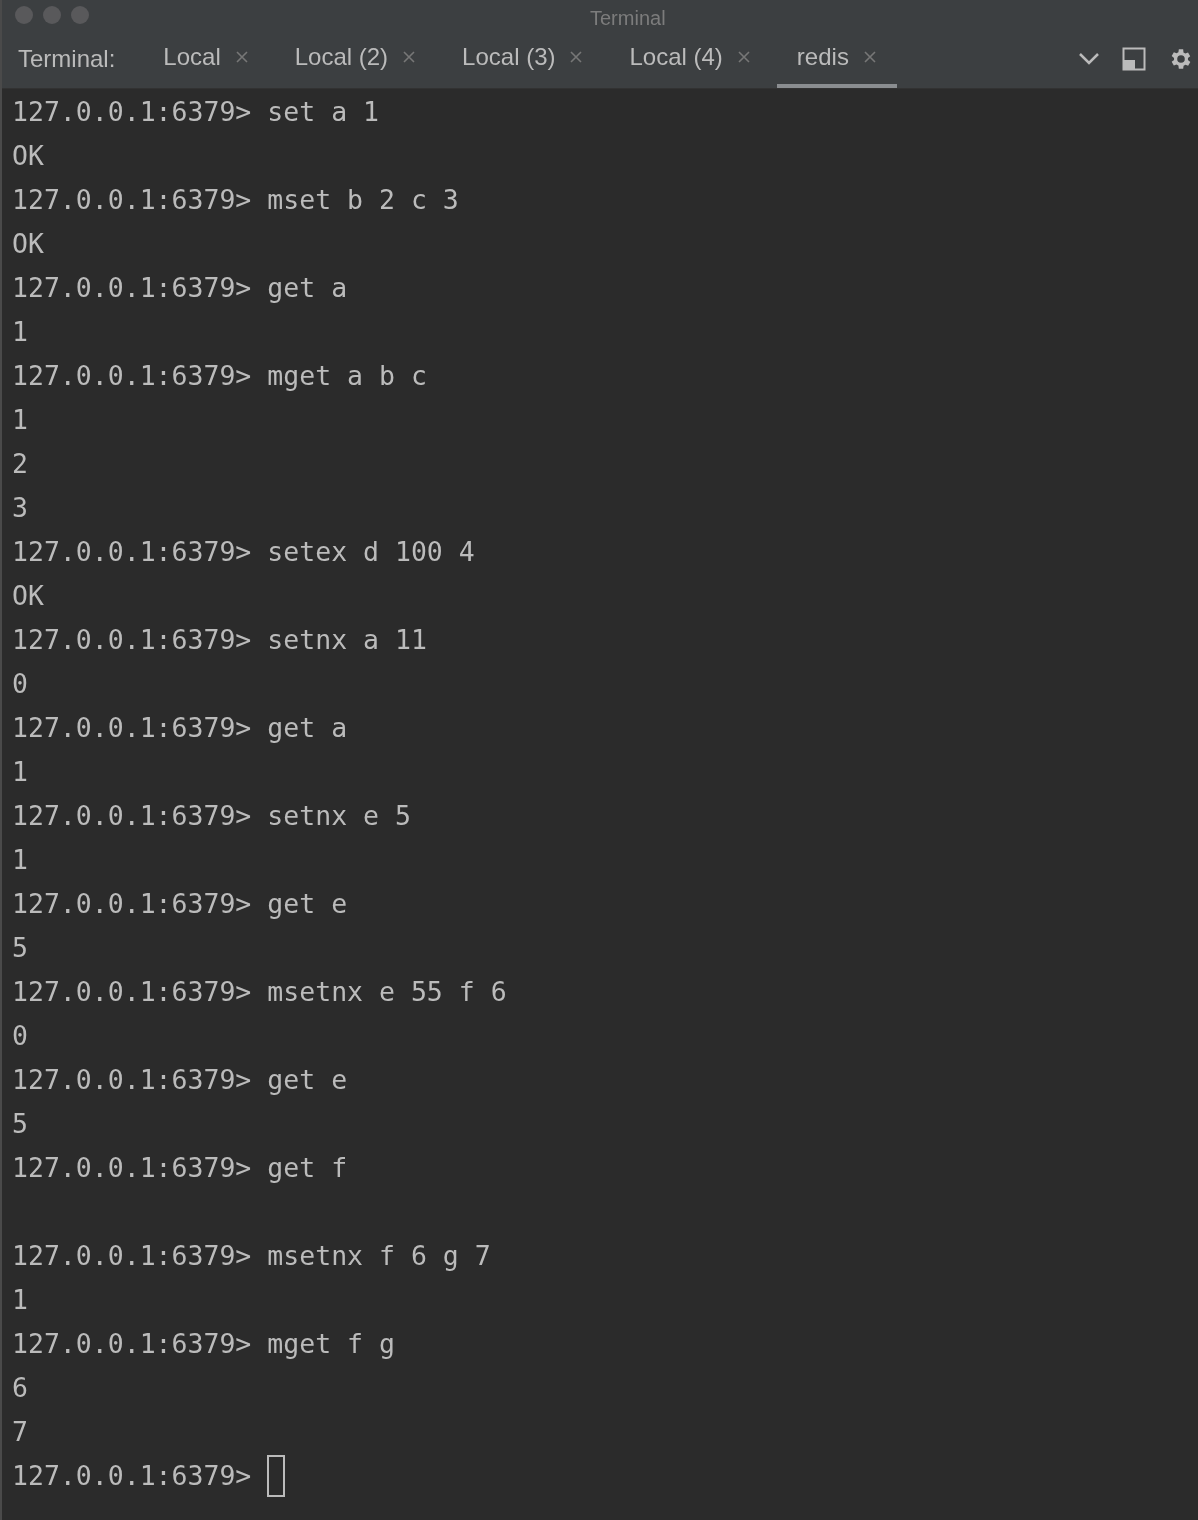 The width and height of the screenshot is (1198, 1520). What do you see at coordinates (331, 1344) in the screenshot?
I see `terminal-command: mget f g` at bounding box center [331, 1344].